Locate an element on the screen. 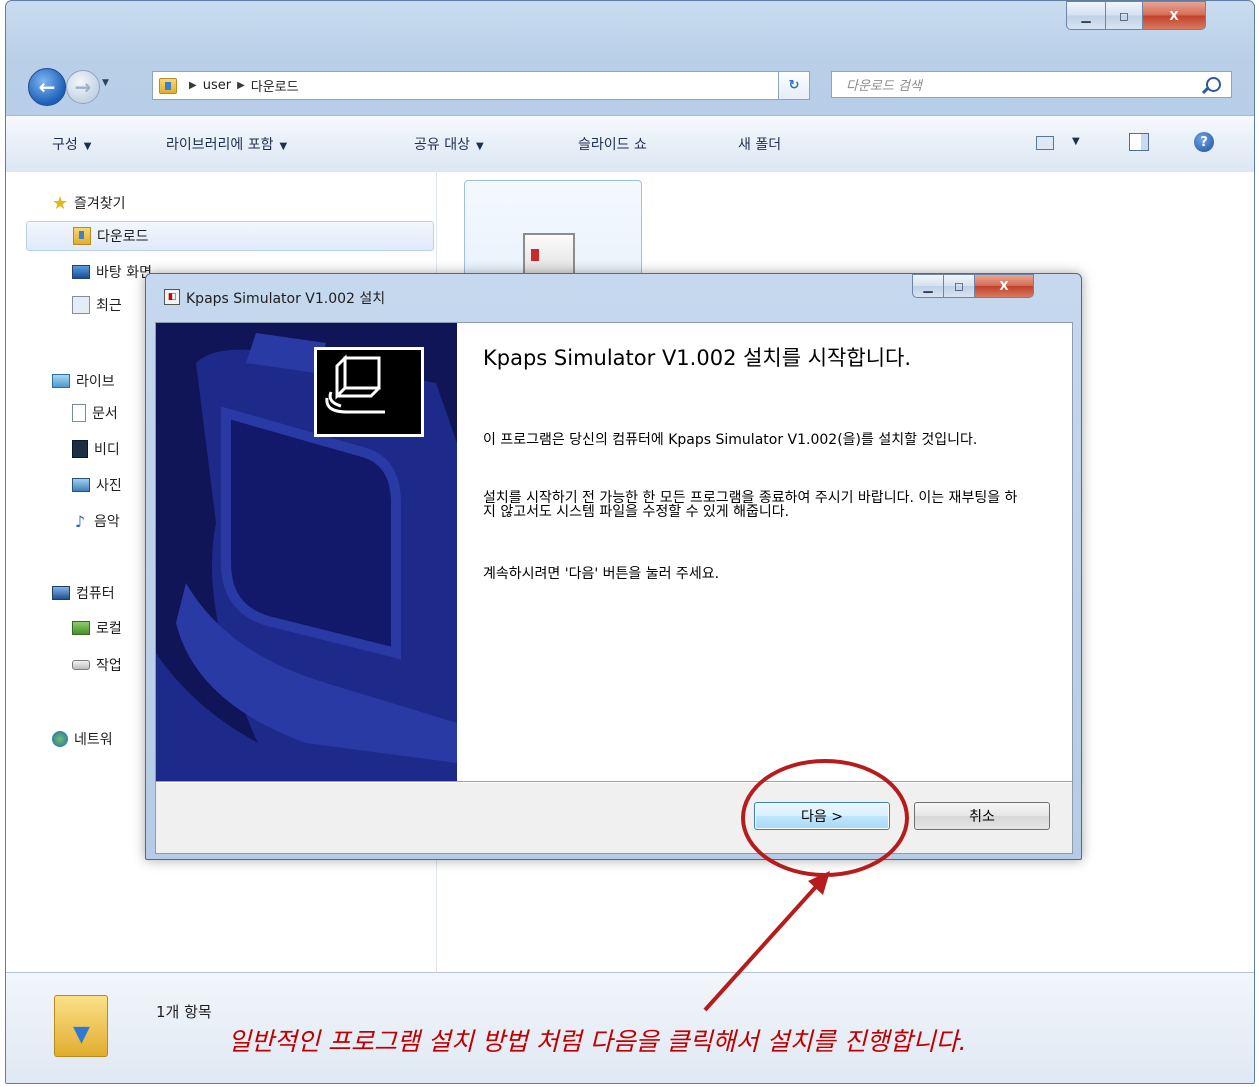 The width and height of the screenshot is (1259, 1087). breadcrumb-user: user is located at coordinates (217, 85).